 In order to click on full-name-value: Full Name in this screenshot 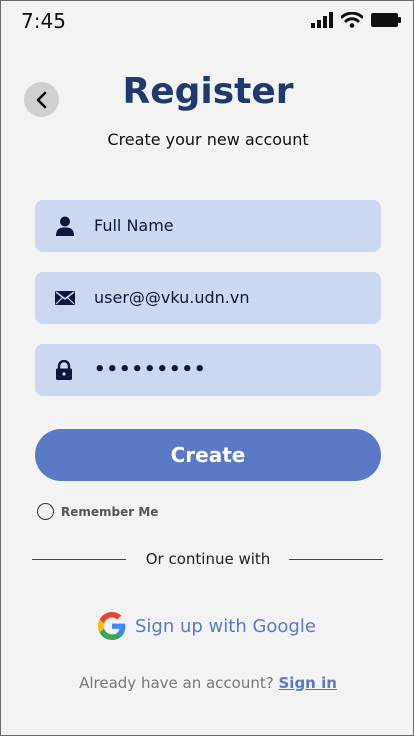, I will do `click(134, 225)`.